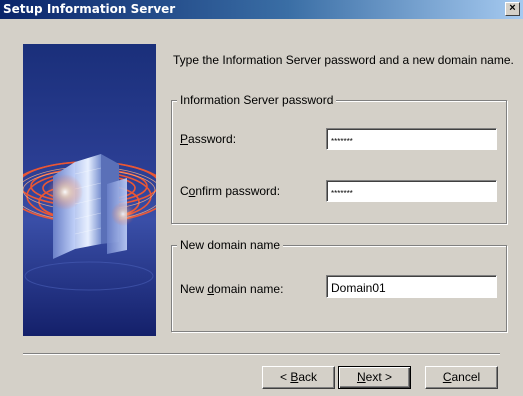 The image size is (523, 396). What do you see at coordinates (89, 9) in the screenshot?
I see `window-title: Setup Information Server` at bounding box center [89, 9].